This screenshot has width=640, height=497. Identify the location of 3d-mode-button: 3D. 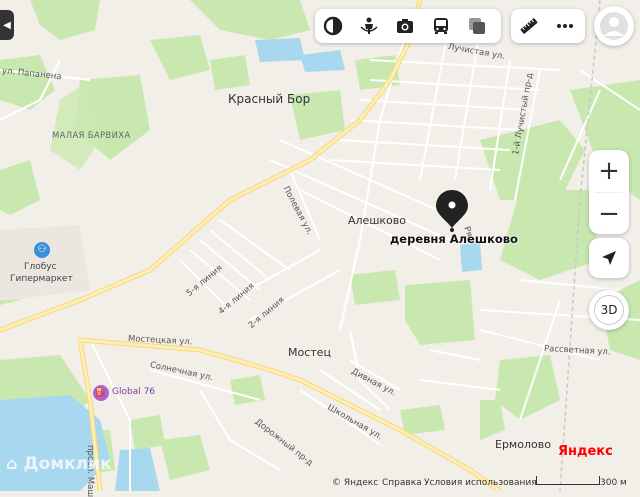
(609, 310).